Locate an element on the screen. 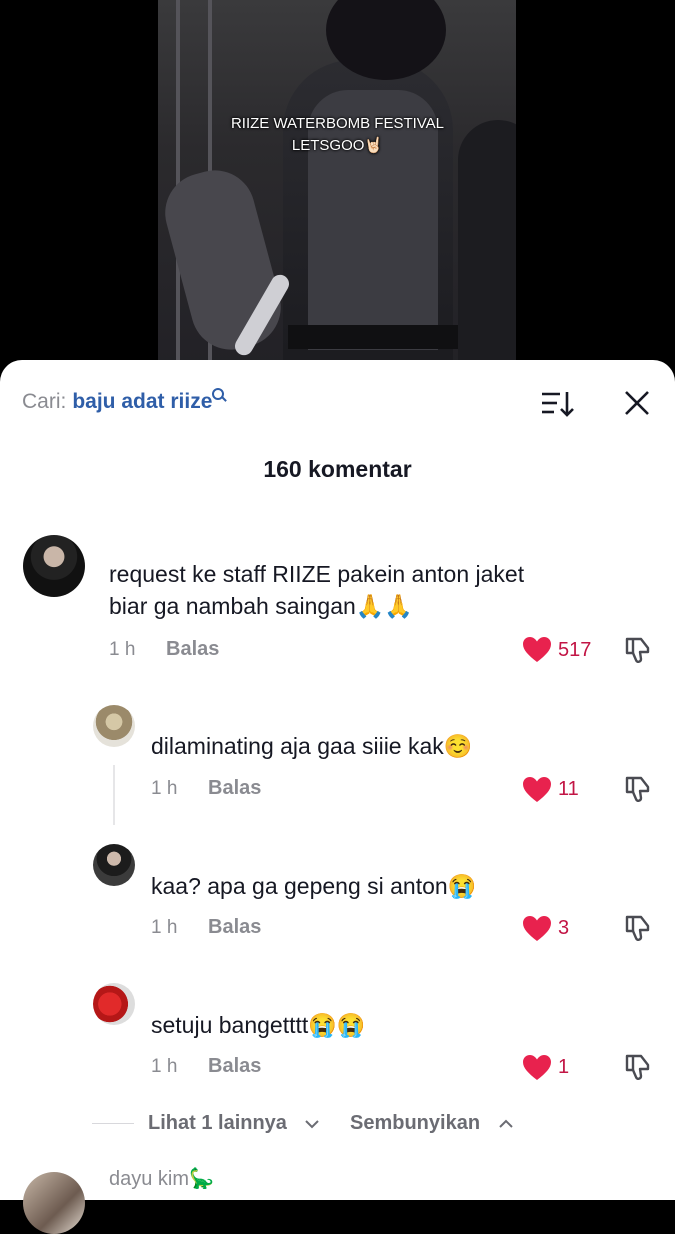 This screenshot has width=675, height=1234. performer-belt is located at coordinates (373, 337).